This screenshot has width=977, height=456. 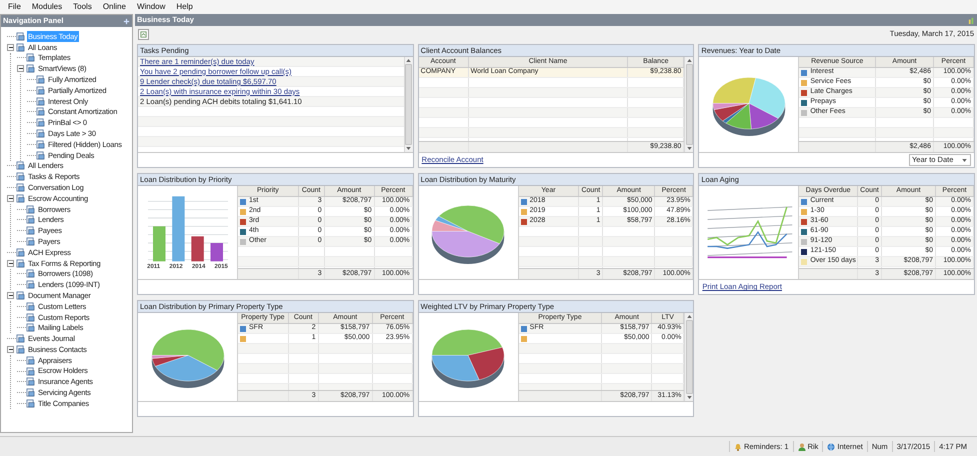 I want to click on menu-item: Online, so click(x=114, y=7).